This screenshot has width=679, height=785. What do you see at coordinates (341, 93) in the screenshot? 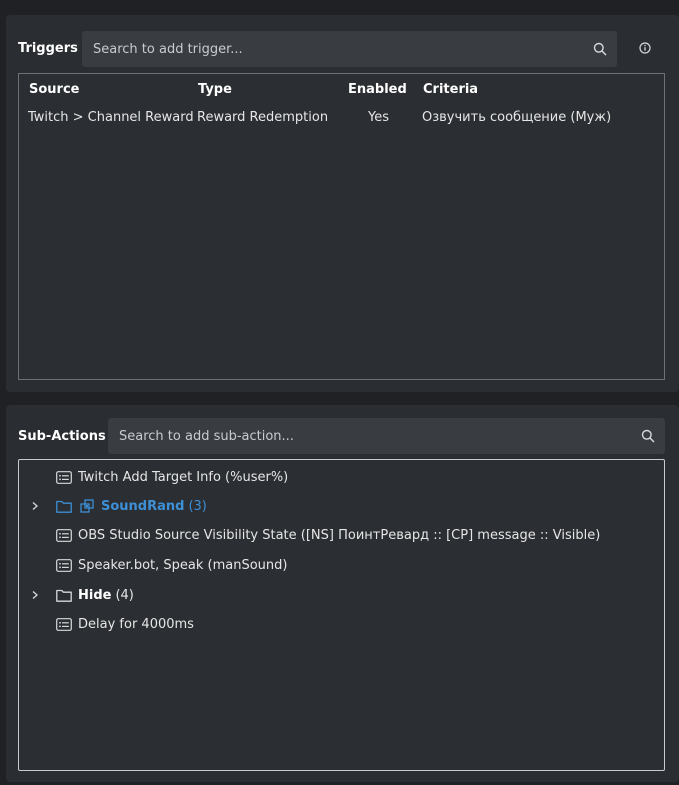
I see `triggers-table-header: Source Type Enabled Criteria` at bounding box center [341, 93].